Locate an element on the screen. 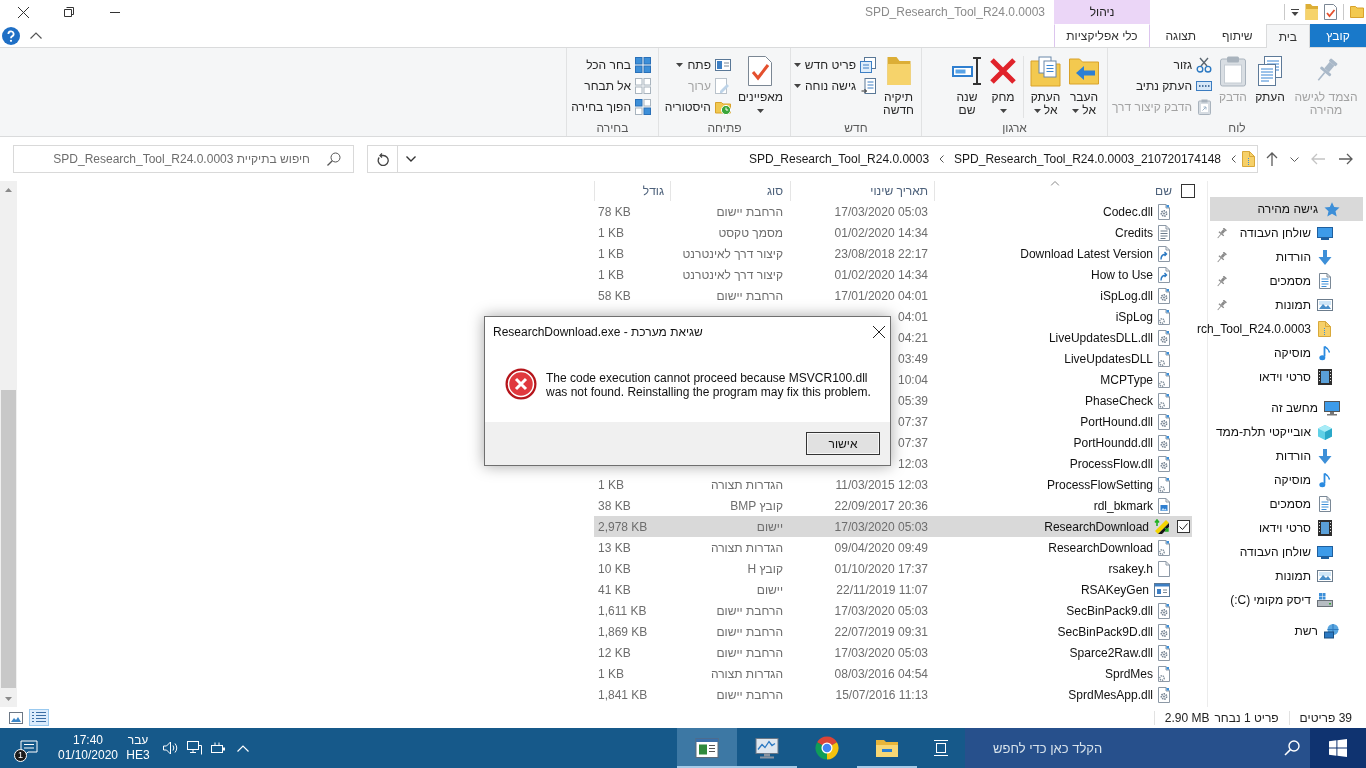 The width and height of the screenshot is (1366, 768). ok-button: אישור is located at coordinates (843, 443).